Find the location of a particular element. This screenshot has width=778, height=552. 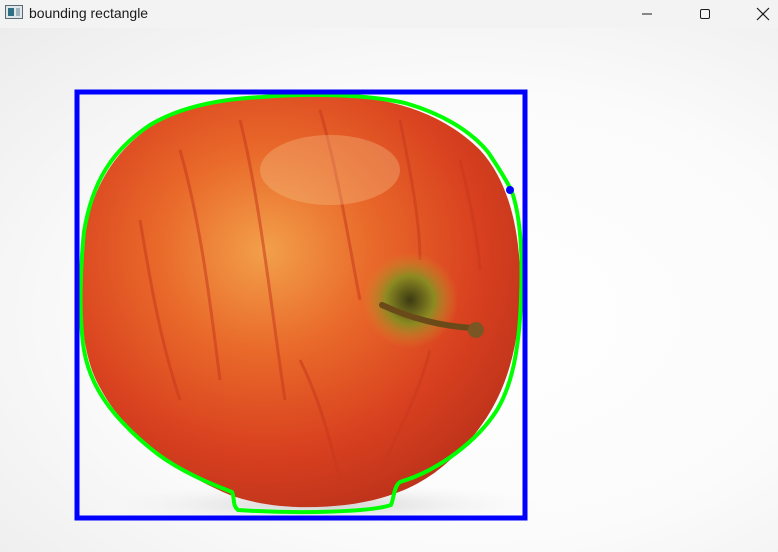

maximize-icon is located at coordinates (705, 14).